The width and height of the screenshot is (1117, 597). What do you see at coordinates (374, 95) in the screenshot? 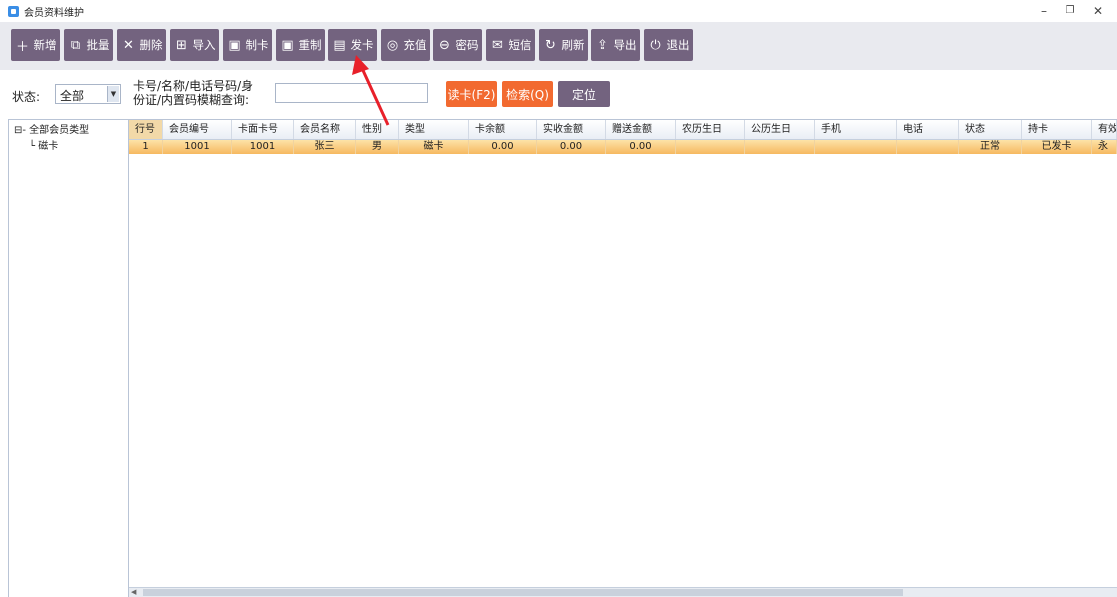
I see `arrow-shaft` at bounding box center [374, 95].